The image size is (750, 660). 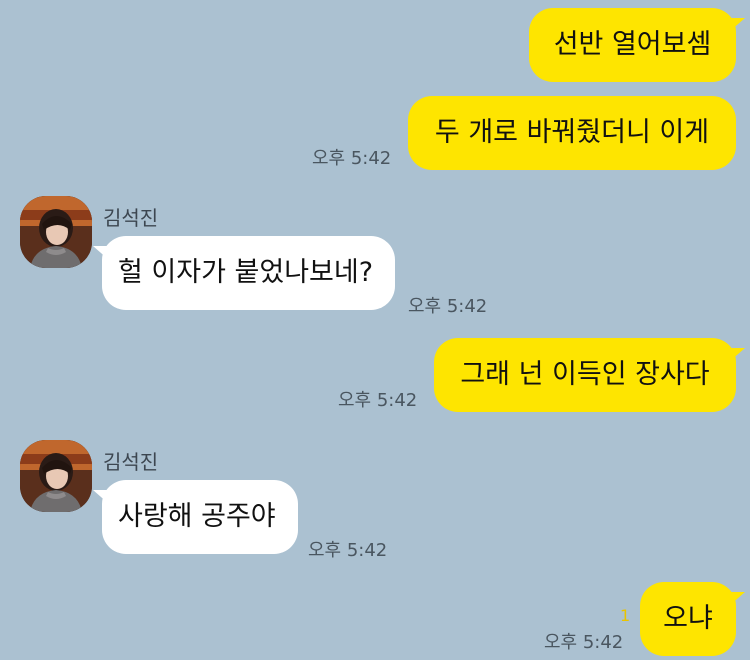 What do you see at coordinates (637, 45) in the screenshot?
I see `my-message-bubble: 선반 열어보셈` at bounding box center [637, 45].